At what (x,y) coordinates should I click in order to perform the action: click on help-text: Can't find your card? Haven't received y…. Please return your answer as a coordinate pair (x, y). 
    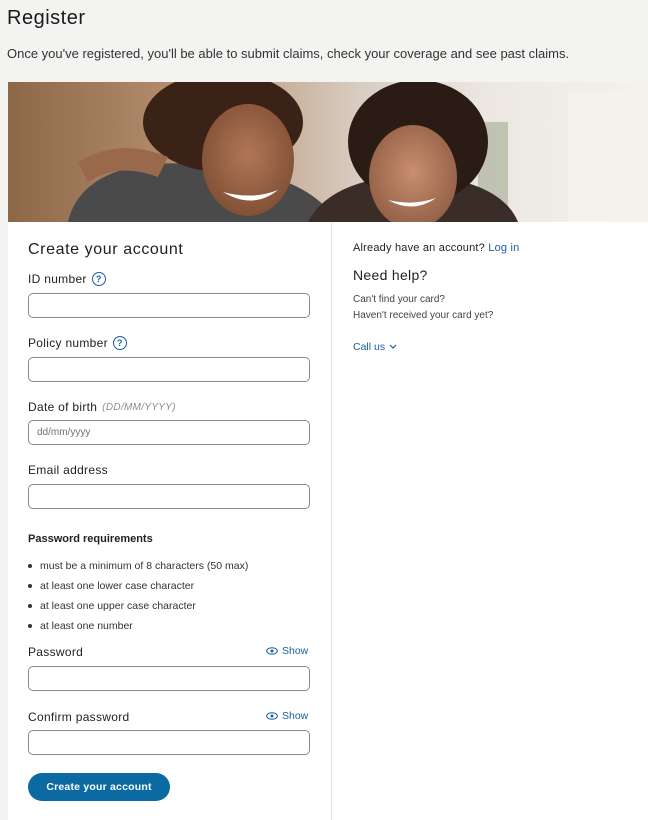
    Looking at the image, I should click on (423, 308).